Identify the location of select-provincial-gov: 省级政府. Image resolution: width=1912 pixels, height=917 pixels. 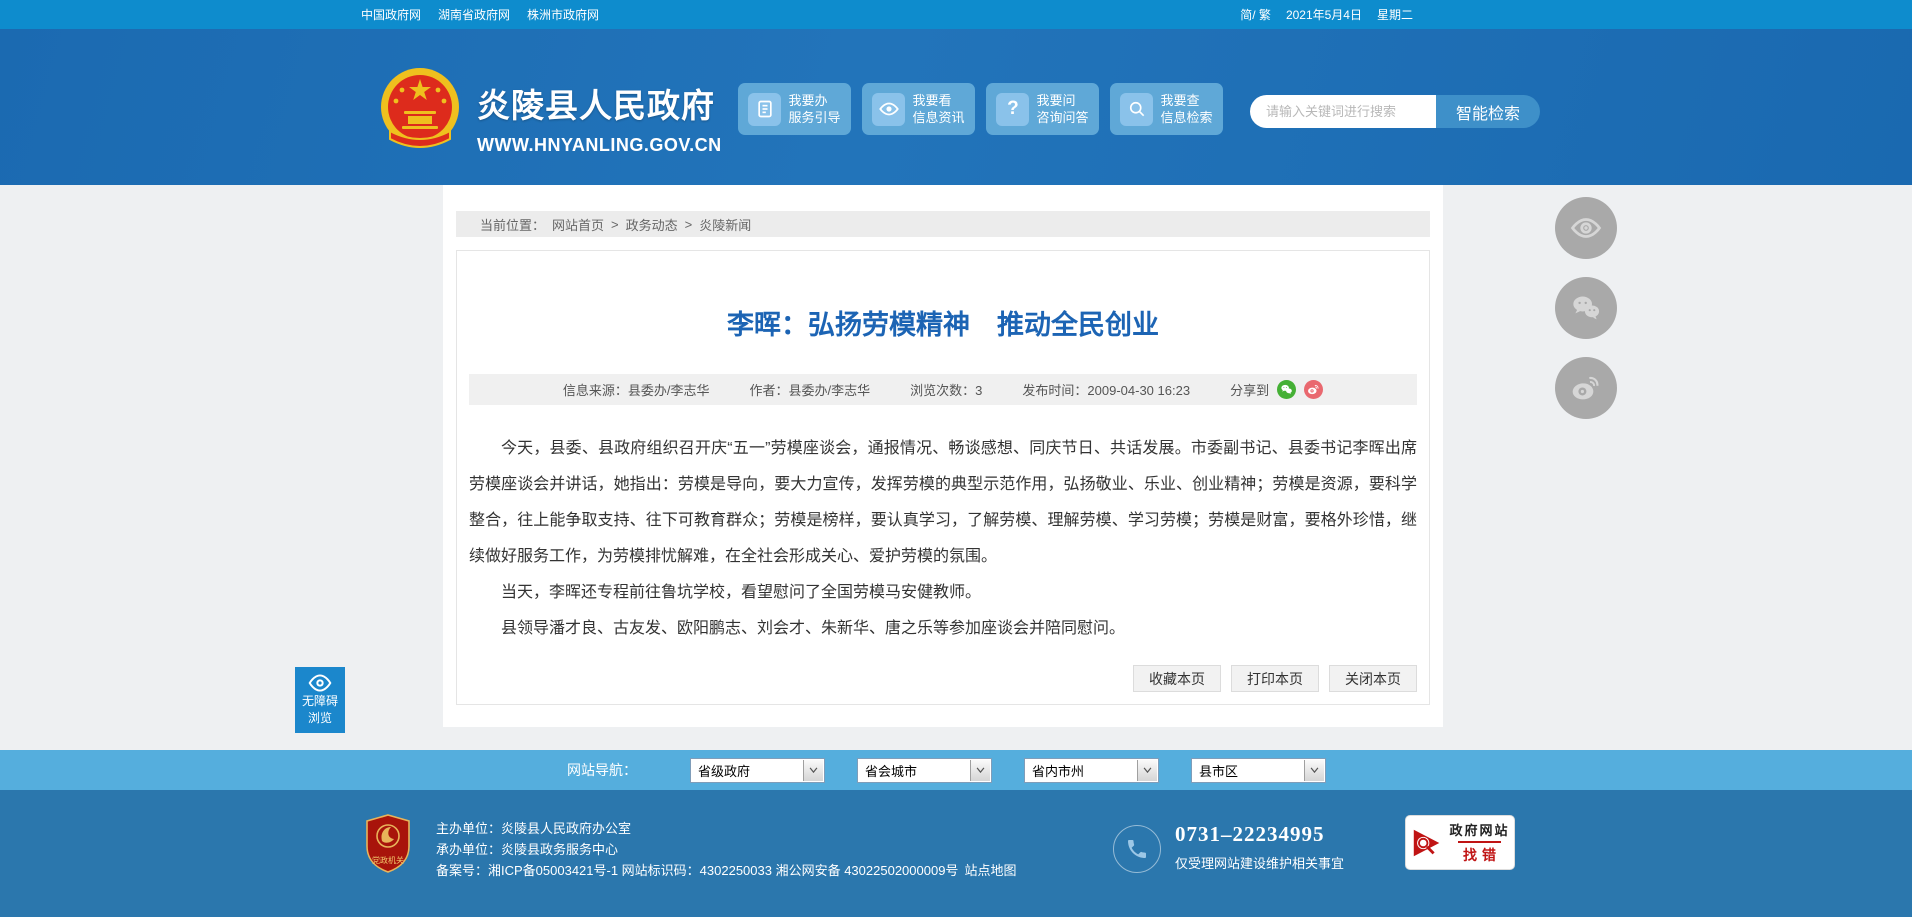
(757, 770).